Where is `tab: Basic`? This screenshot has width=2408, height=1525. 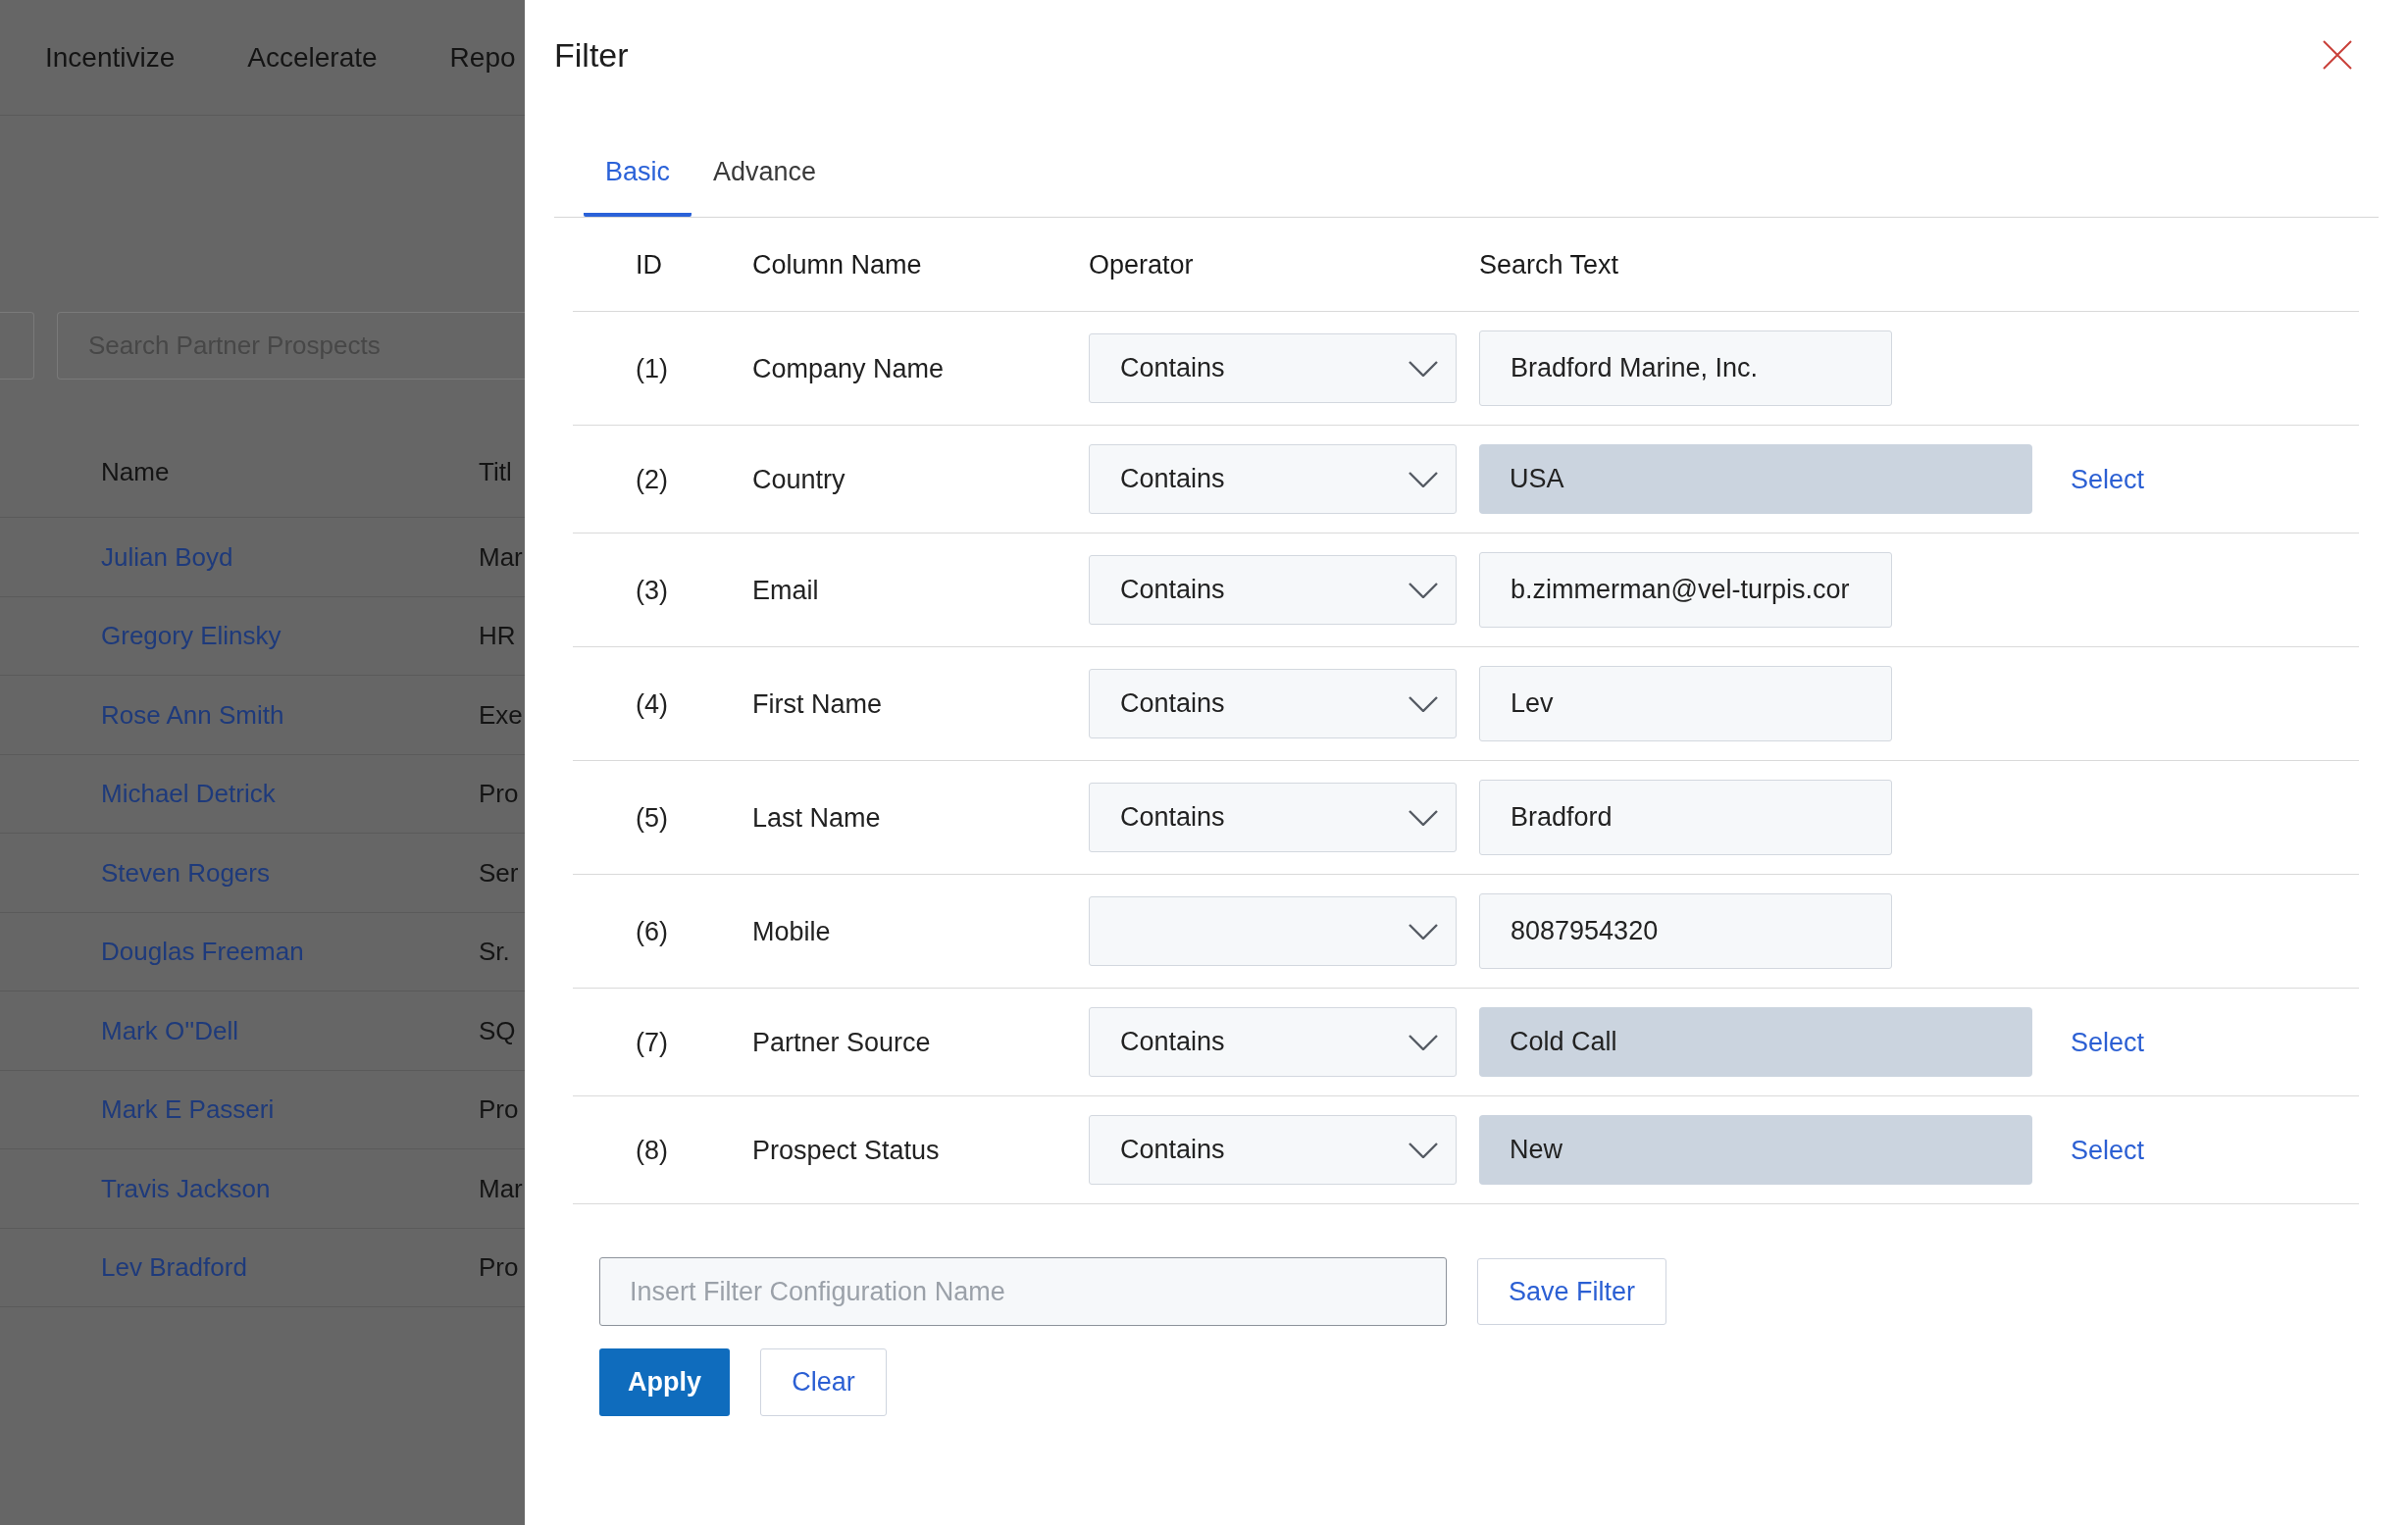 tab: Basic is located at coordinates (638, 163).